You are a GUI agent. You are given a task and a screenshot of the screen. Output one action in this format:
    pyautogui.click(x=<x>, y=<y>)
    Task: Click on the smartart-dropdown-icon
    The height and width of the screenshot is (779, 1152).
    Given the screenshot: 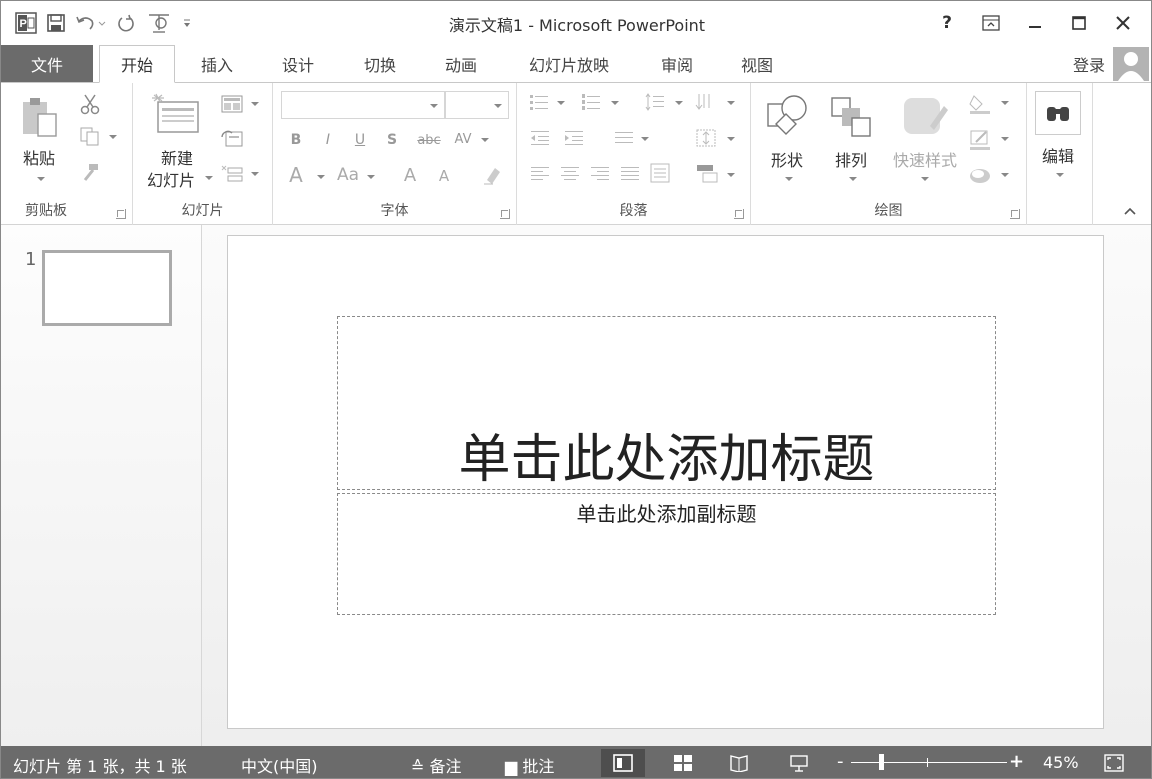 What is the action you would take?
    pyautogui.click(x=731, y=175)
    